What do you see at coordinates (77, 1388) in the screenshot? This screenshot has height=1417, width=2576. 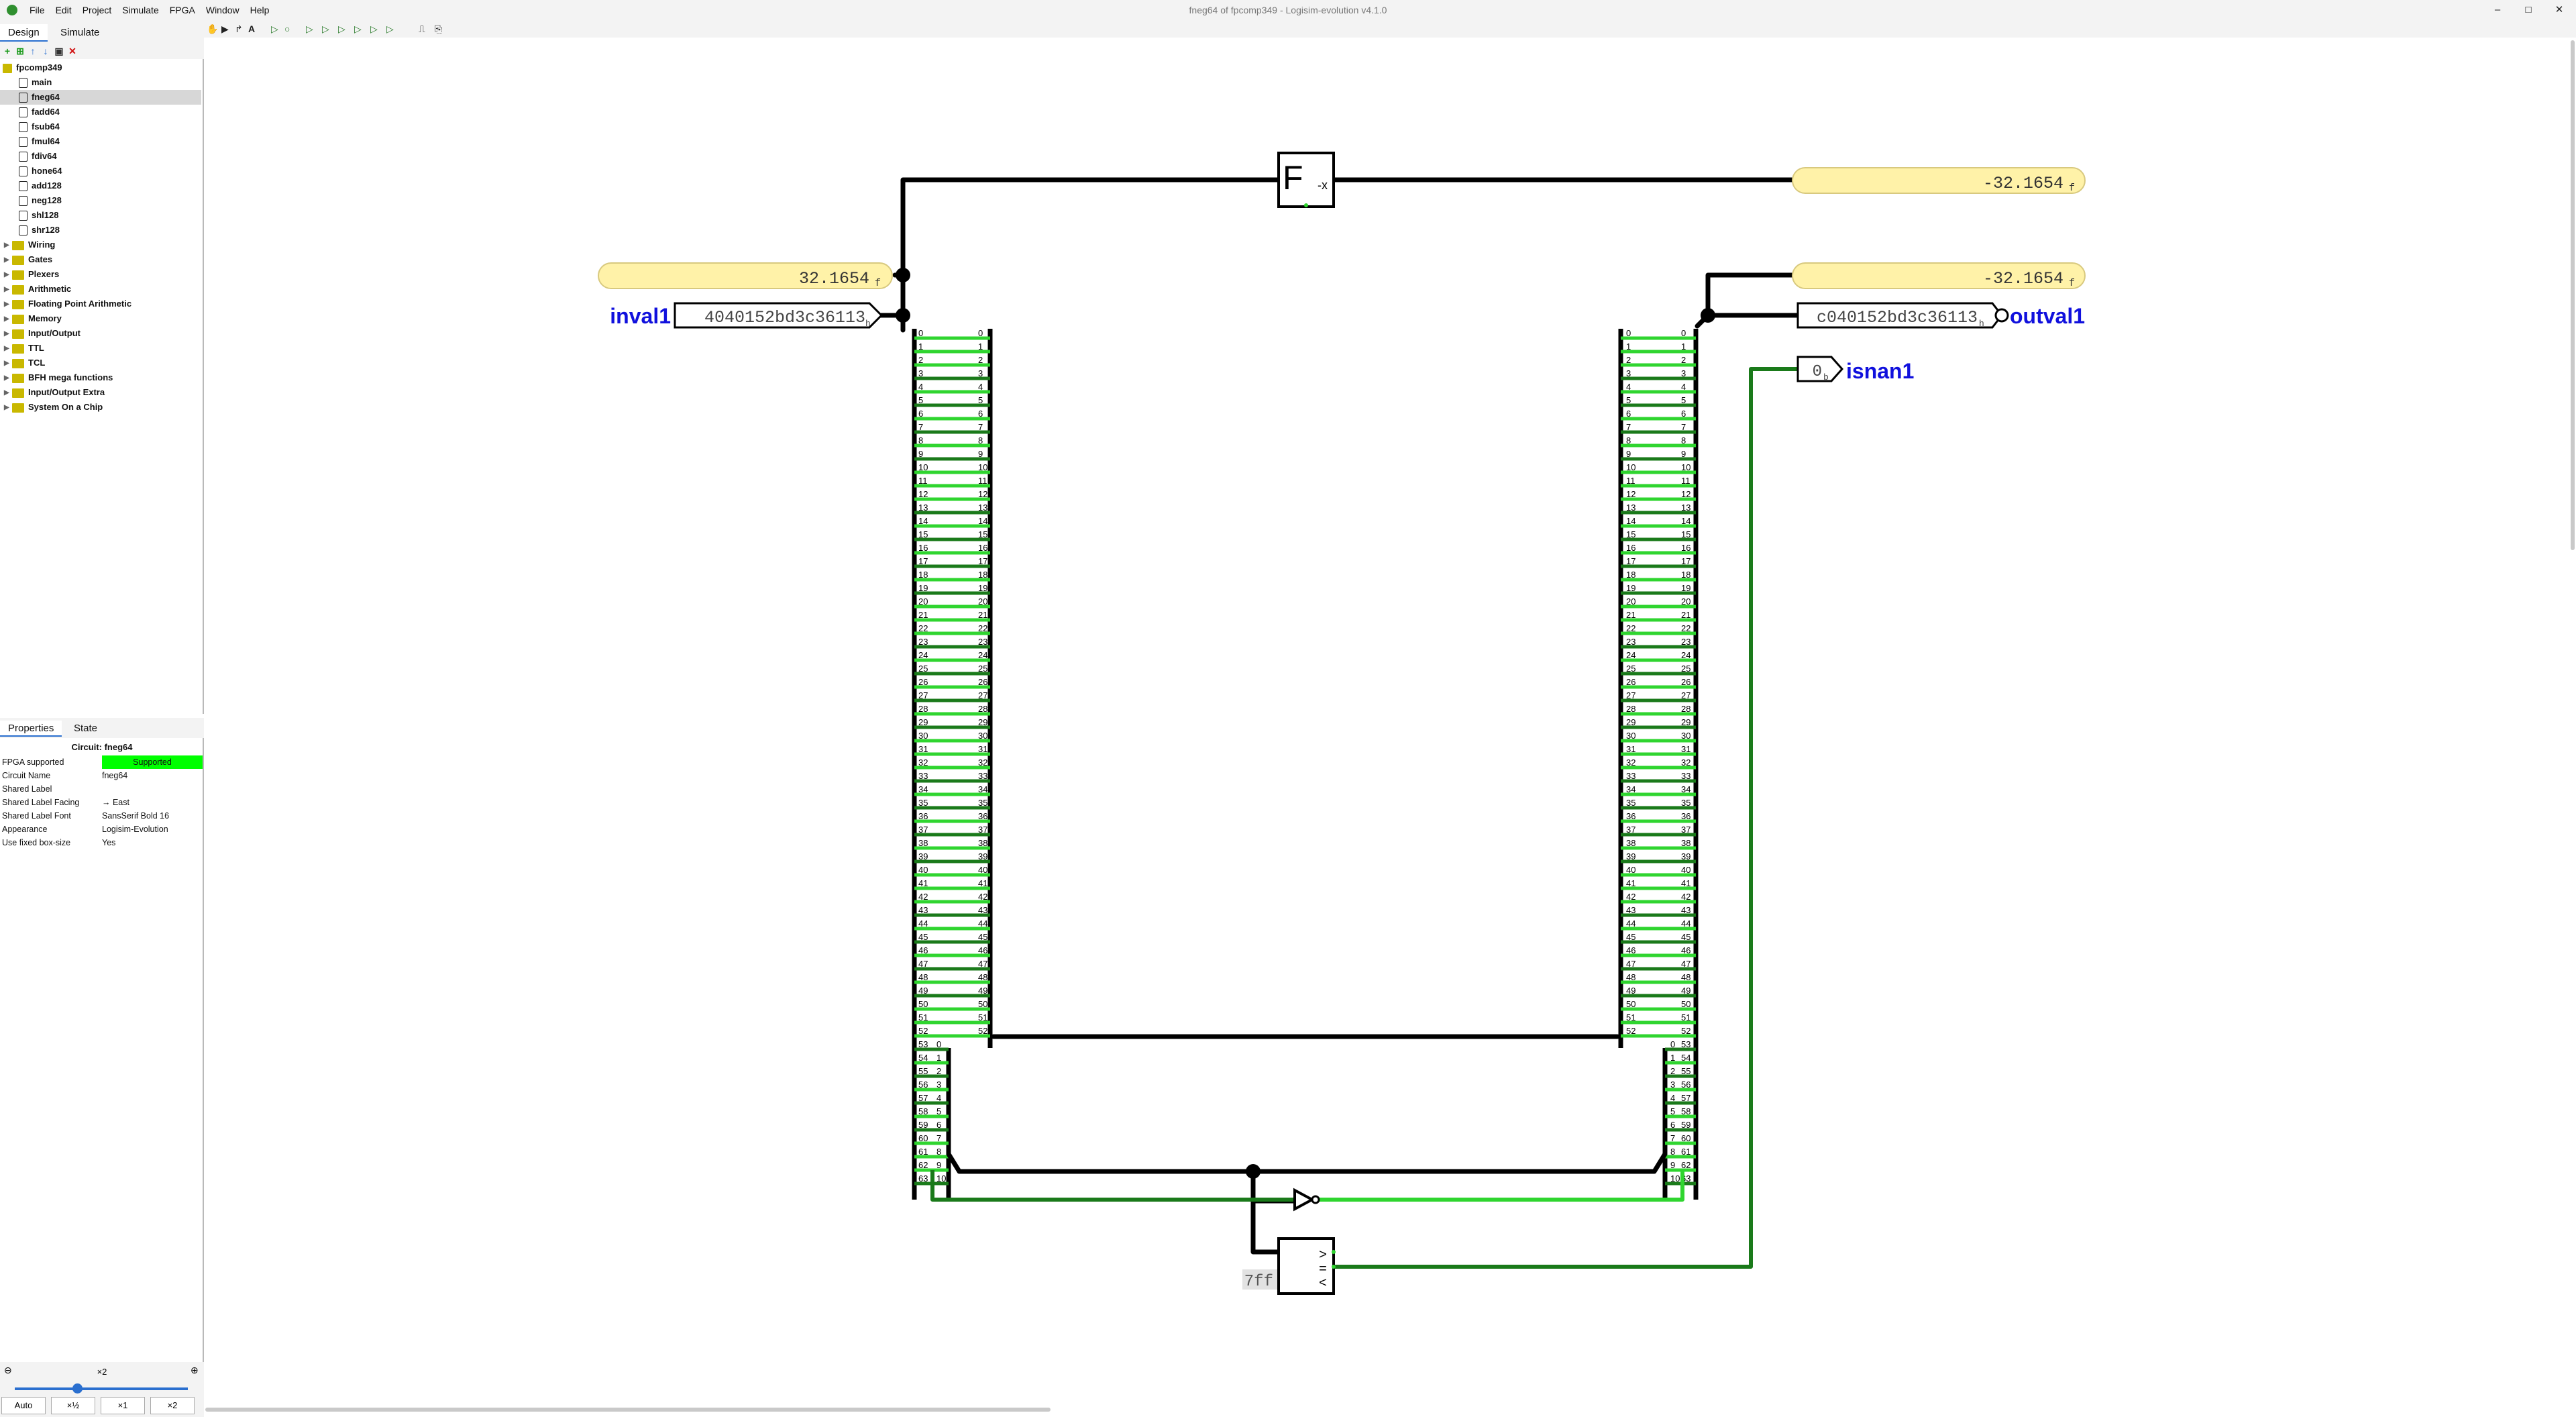 I see `zoom-slider-knob` at bounding box center [77, 1388].